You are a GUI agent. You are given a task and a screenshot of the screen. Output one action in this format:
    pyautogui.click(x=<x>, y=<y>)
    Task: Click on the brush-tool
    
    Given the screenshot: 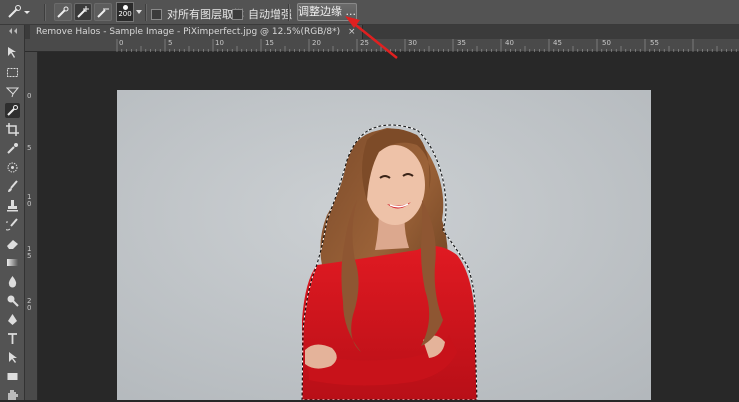 What is the action you would take?
    pyautogui.click(x=12, y=186)
    